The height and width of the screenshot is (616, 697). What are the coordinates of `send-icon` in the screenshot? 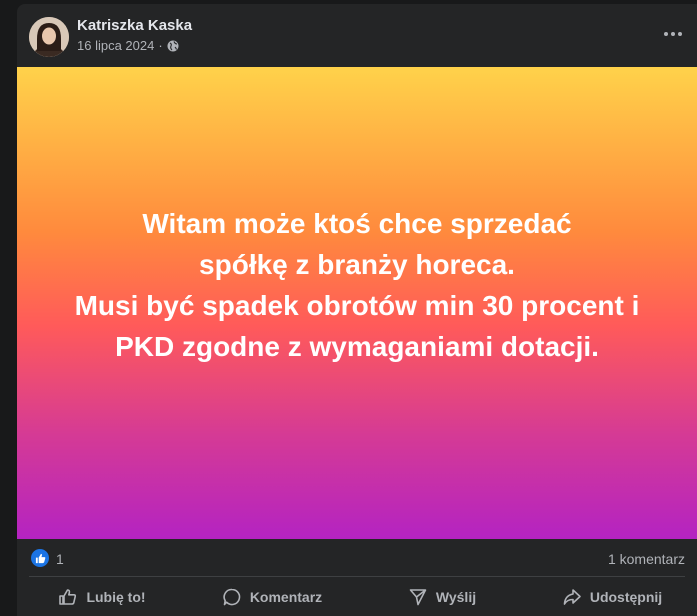 It's located at (418, 597).